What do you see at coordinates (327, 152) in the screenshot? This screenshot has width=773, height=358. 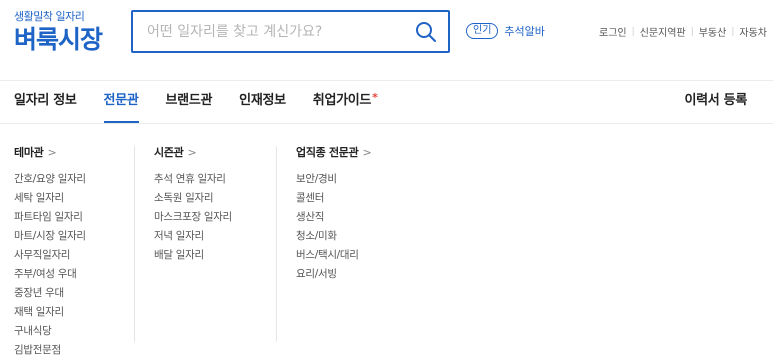 I see `column-title-label: 업직종 전문관` at bounding box center [327, 152].